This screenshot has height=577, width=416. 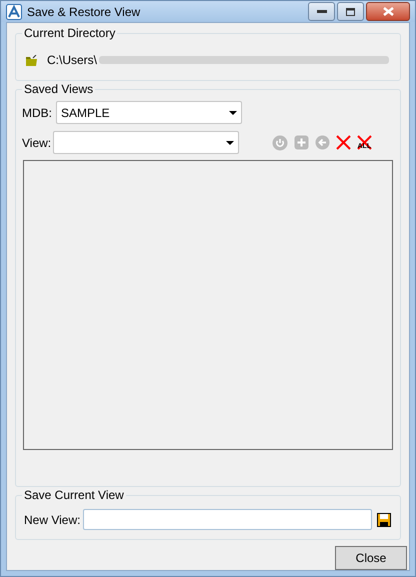 What do you see at coordinates (70, 33) in the screenshot?
I see `group-title: Current Directory` at bounding box center [70, 33].